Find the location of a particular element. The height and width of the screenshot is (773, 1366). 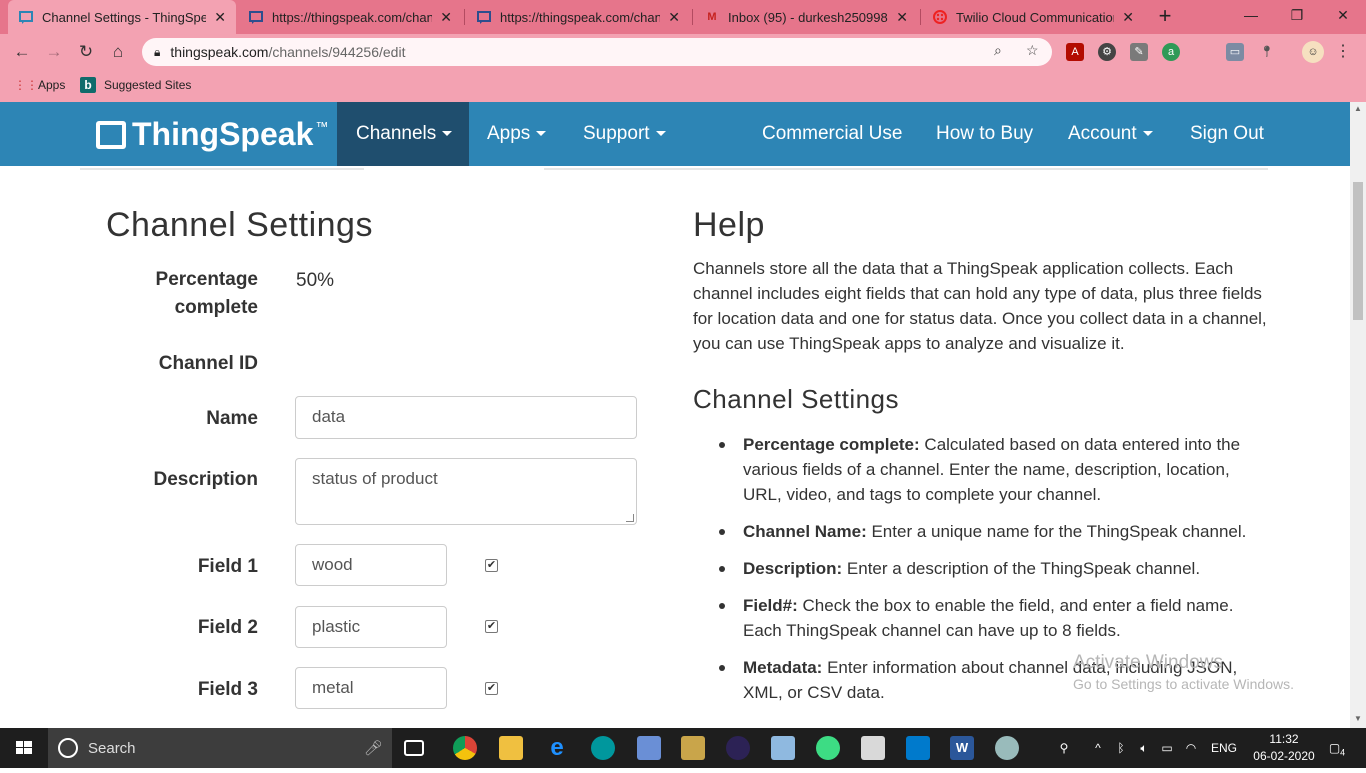

scroll-up-icon: ▲ is located at coordinates (1358, 108).